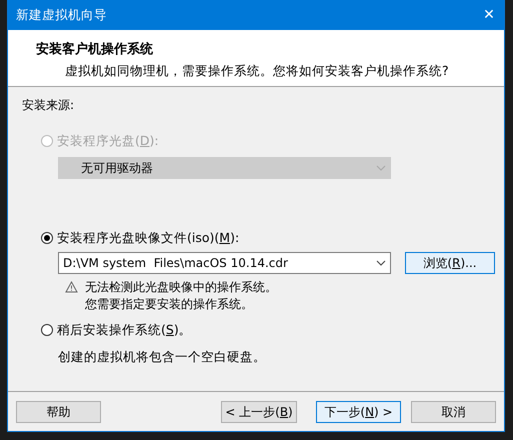  I want to click on warning-icon, so click(71, 286).